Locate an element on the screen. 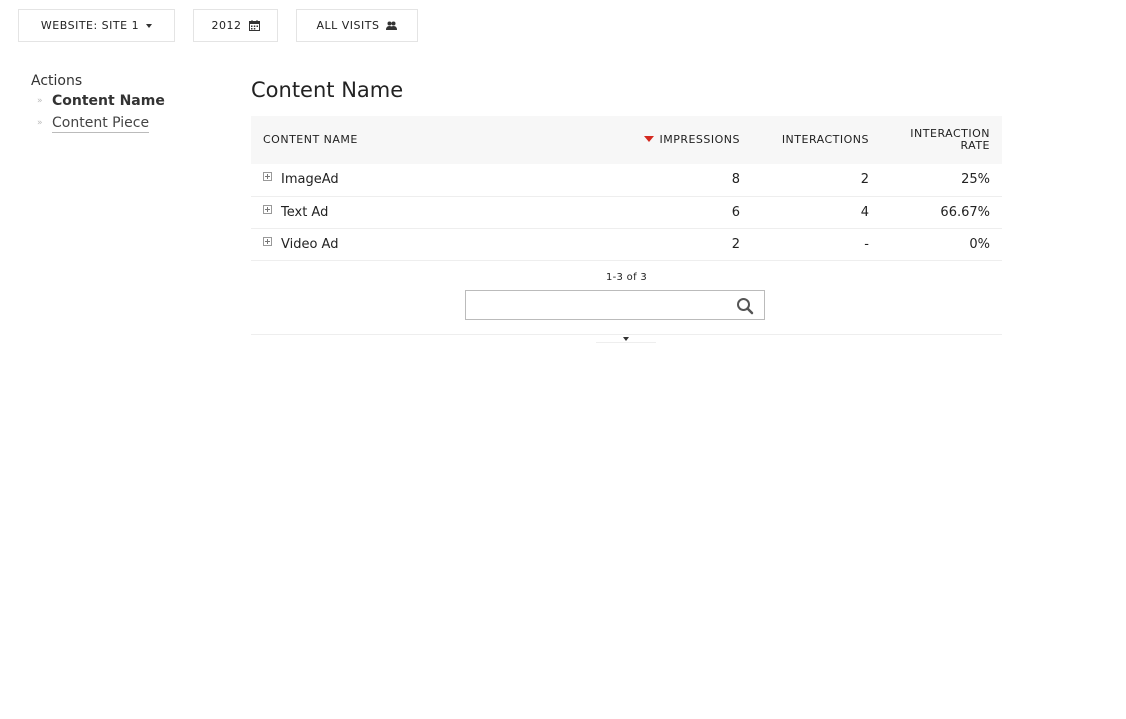  row-label-cell: Text Ad is located at coordinates (436, 212).